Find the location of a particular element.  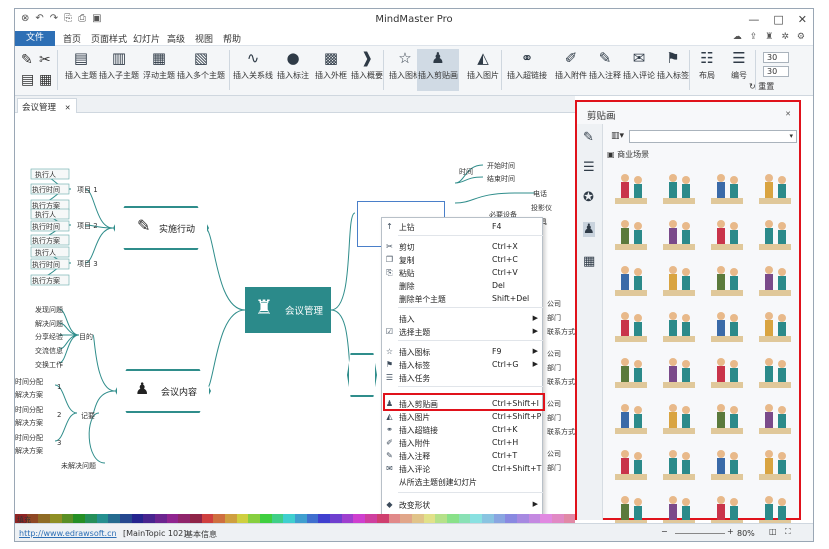

leaf-label: 交流信息 is located at coordinates (49, 351).